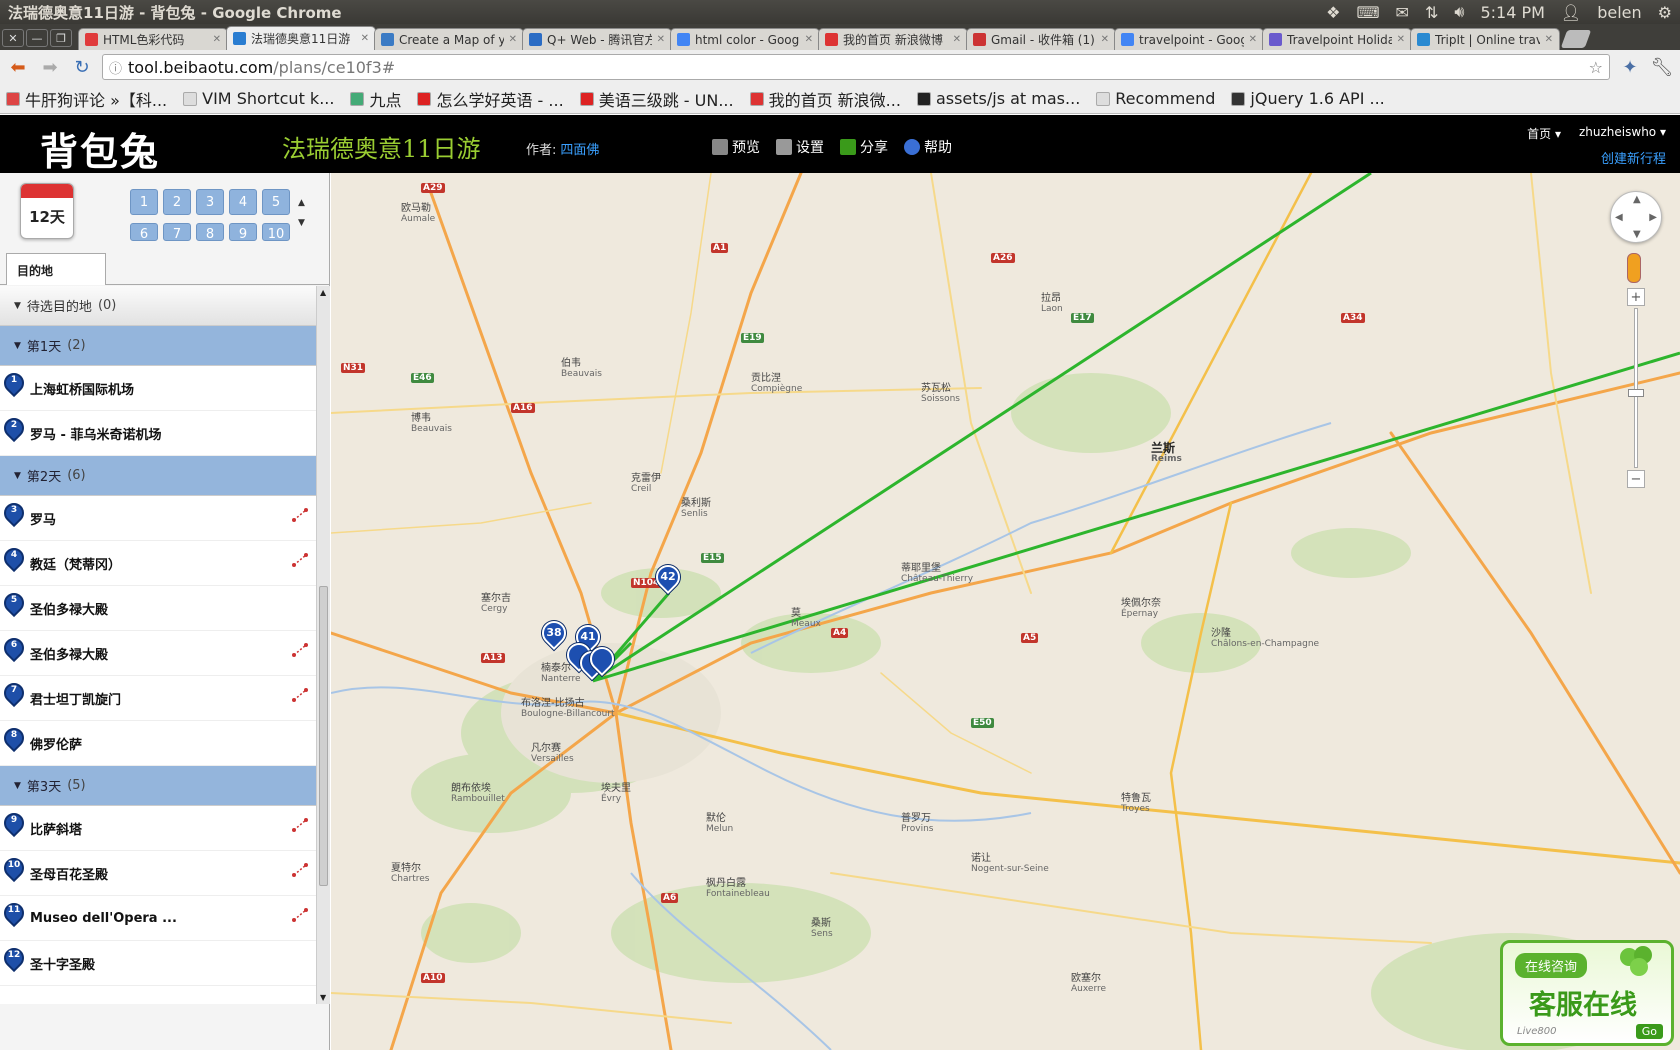  I want to click on destination-item: 4 教廷（梵蒂冈）, so click(158, 563).